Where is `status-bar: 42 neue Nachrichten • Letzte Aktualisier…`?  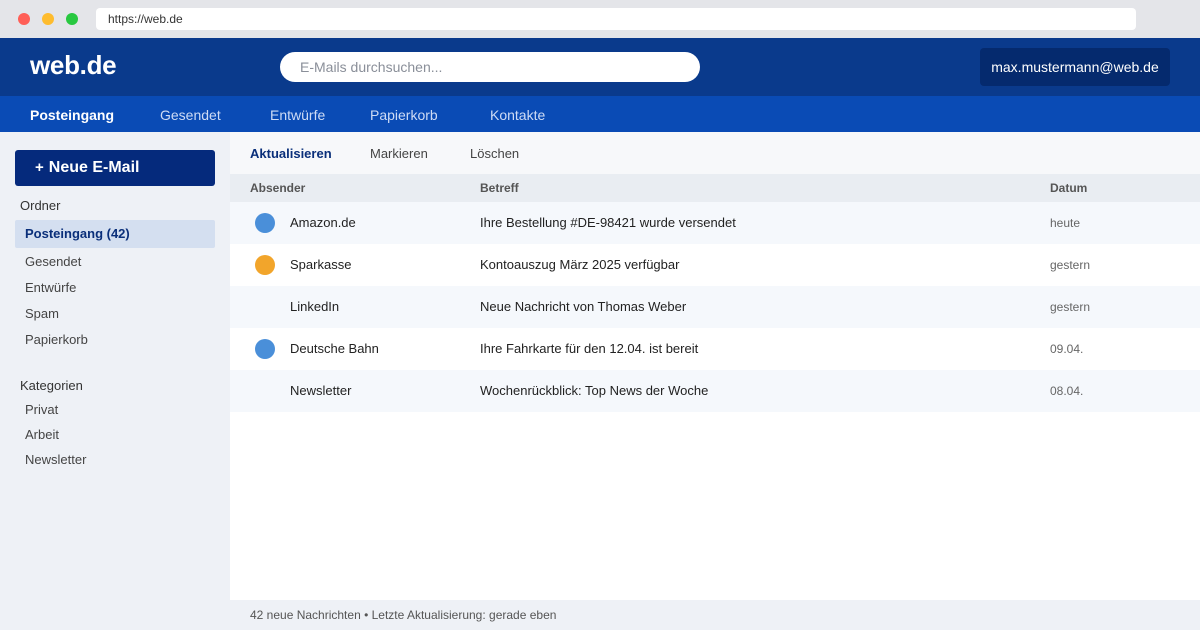 status-bar: 42 neue Nachrichten • Letzte Aktualisier… is located at coordinates (715, 615).